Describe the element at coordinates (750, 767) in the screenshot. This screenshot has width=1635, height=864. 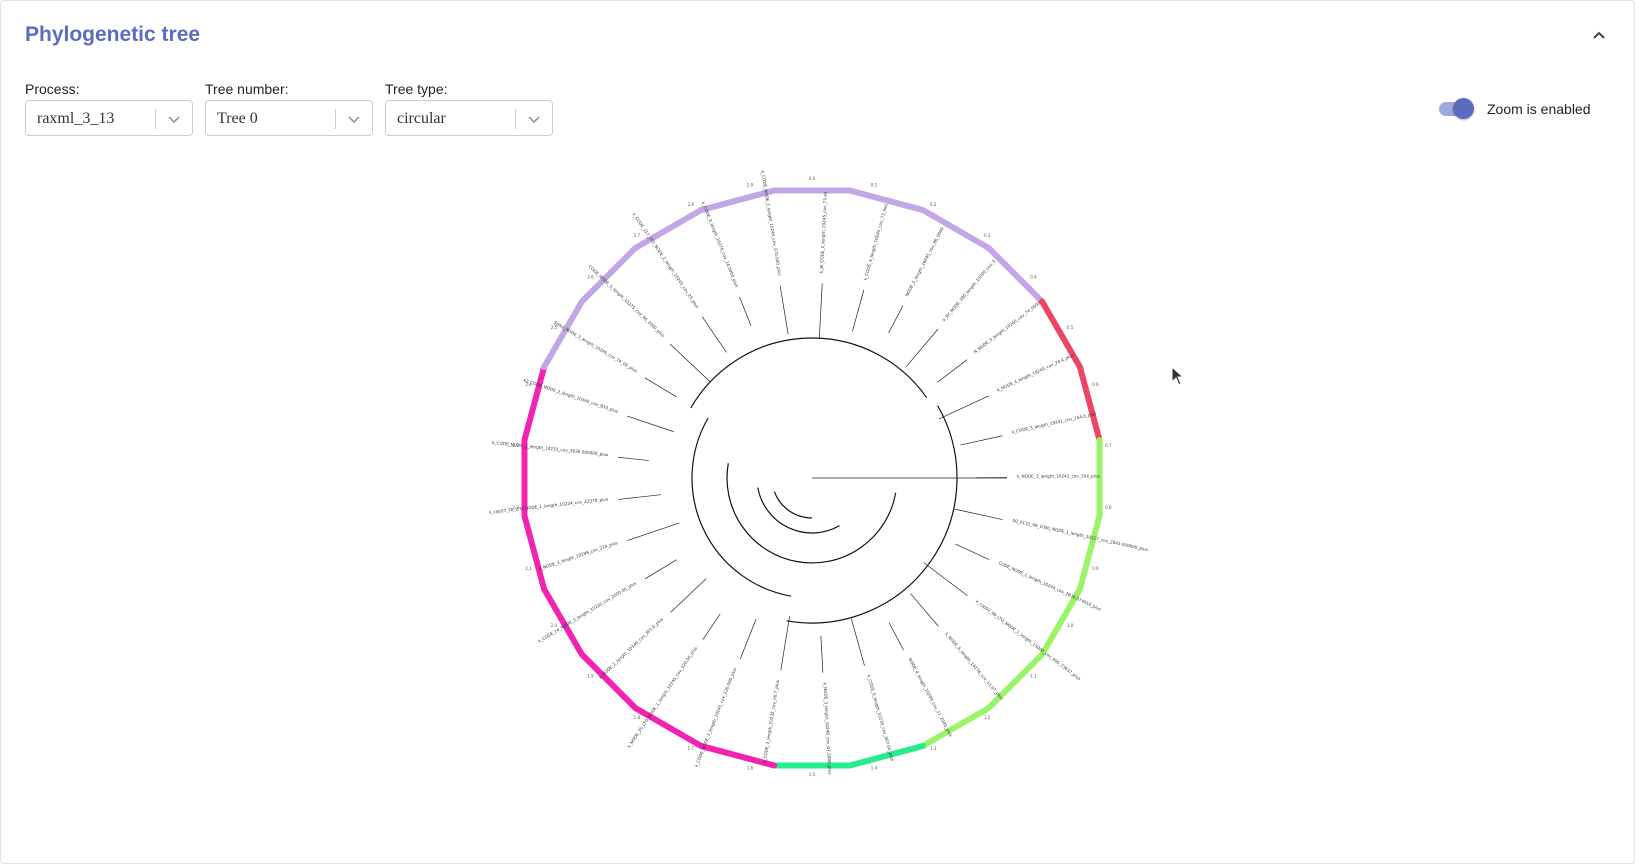
I see `ring-tick-label: 1.6` at that location.